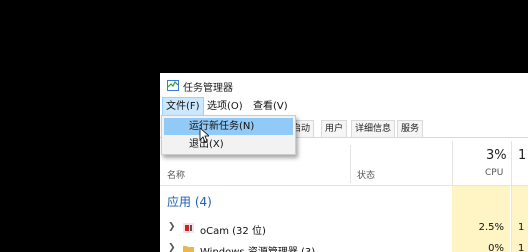 This screenshot has width=528, height=252. I want to click on menu-item-exit: 退出(X), so click(228, 144).